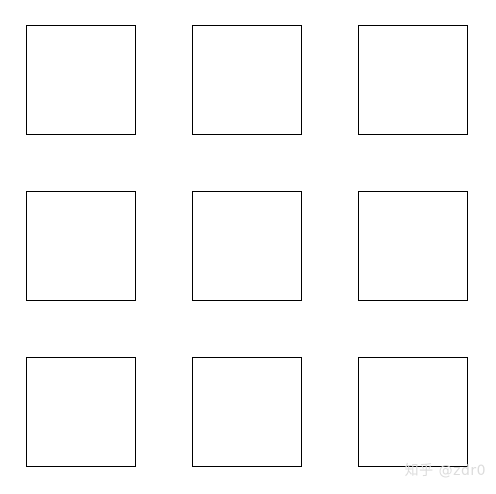 This screenshot has width=496, height=494. Describe the element at coordinates (413, 412) in the screenshot. I see `box-r3-c3` at that location.